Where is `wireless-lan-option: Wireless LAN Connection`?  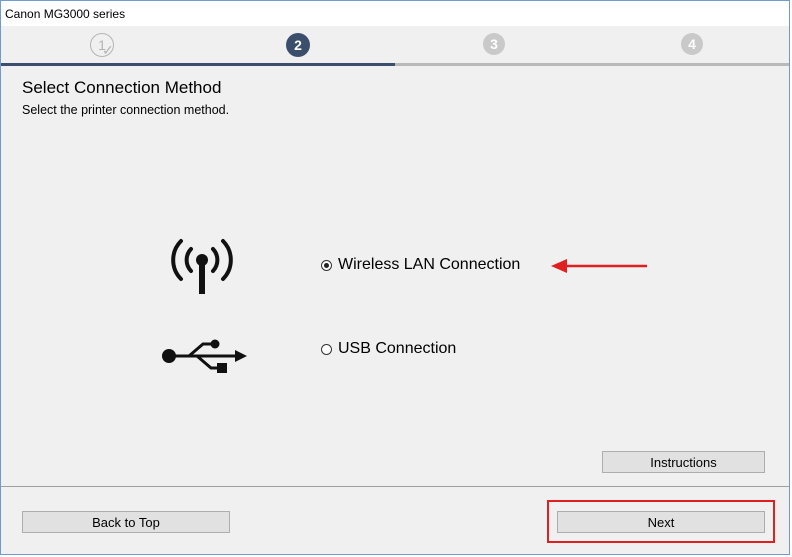 wireless-lan-option: Wireless LAN Connection is located at coordinates (420, 265).